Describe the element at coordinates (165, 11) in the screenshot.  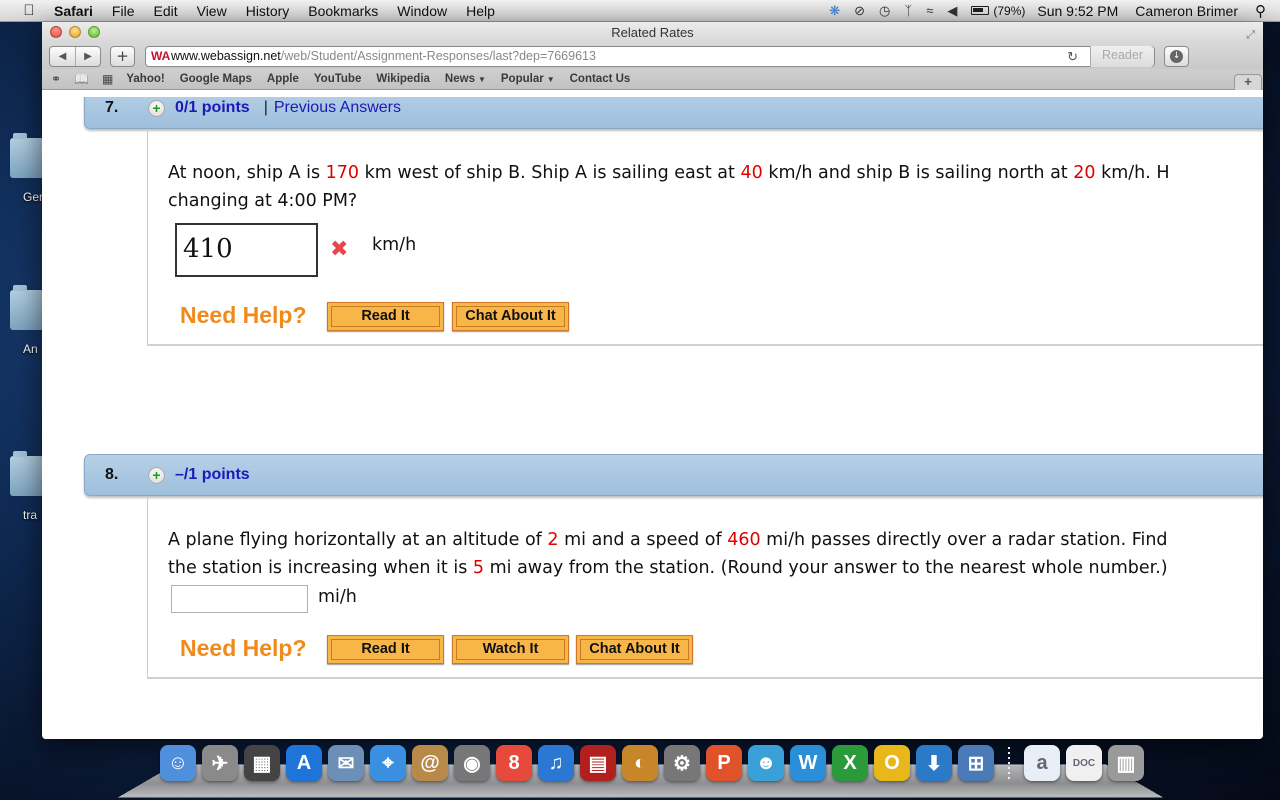
I see `menu-edit: Edit` at that location.